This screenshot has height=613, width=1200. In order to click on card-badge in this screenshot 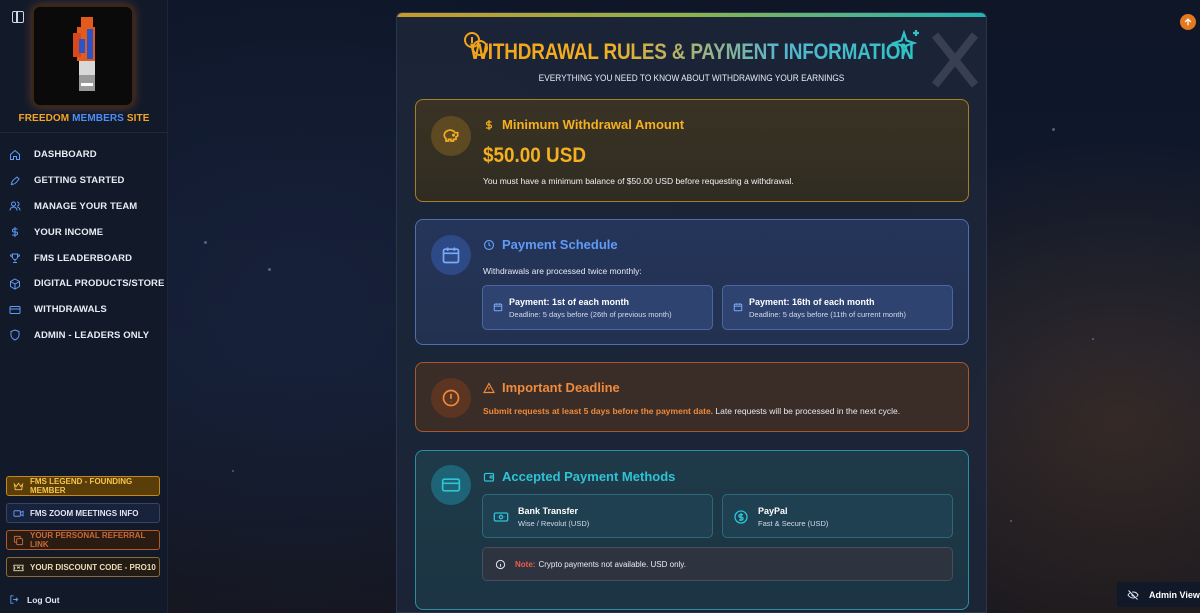, I will do `click(451, 485)`.